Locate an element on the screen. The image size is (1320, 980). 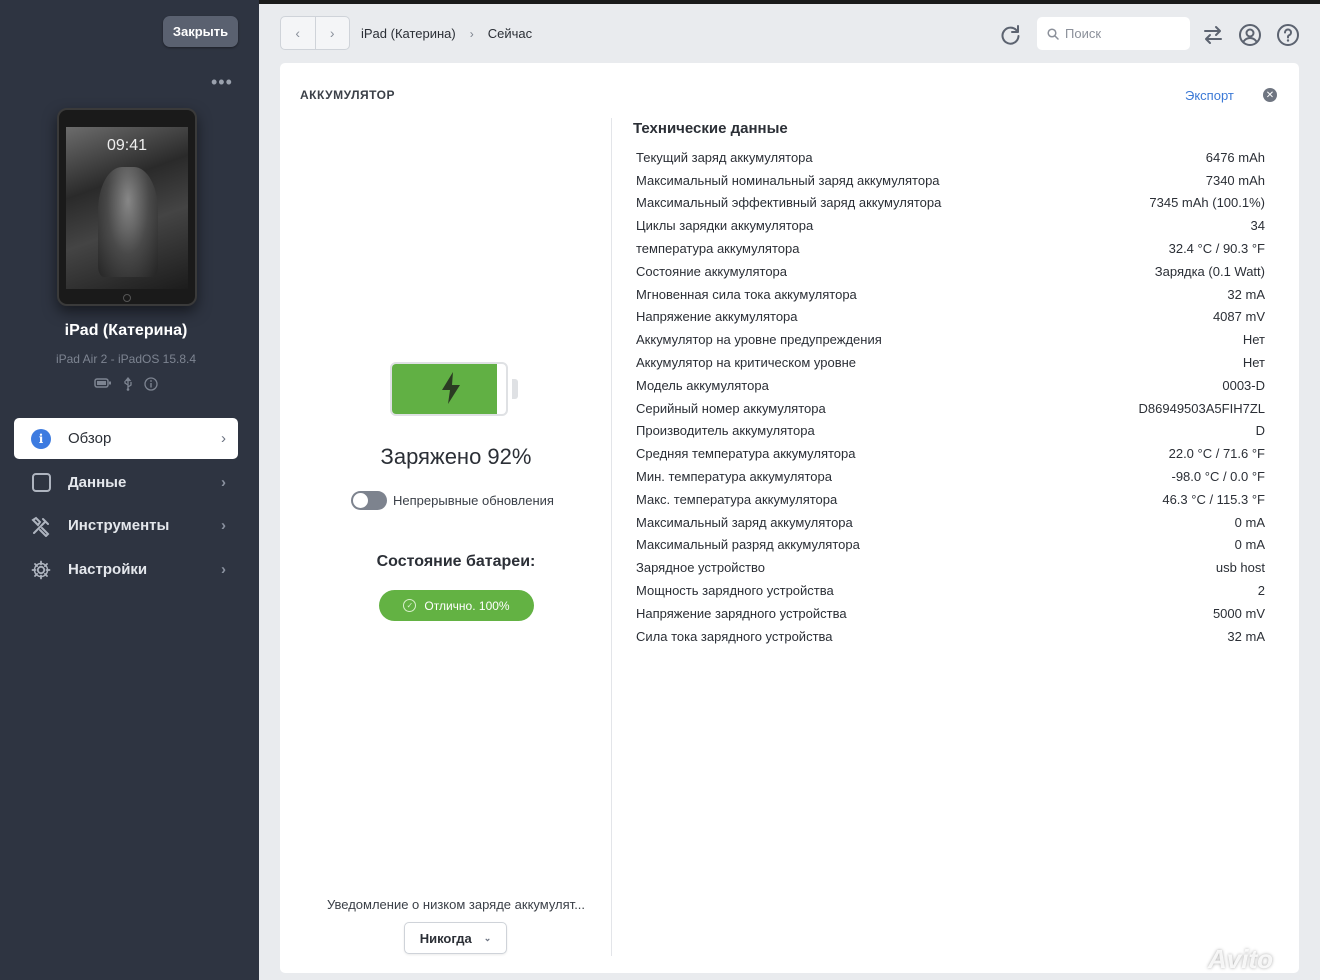
continuous-updates-row: Непрерывные обновления is located at coordinates (452, 500).